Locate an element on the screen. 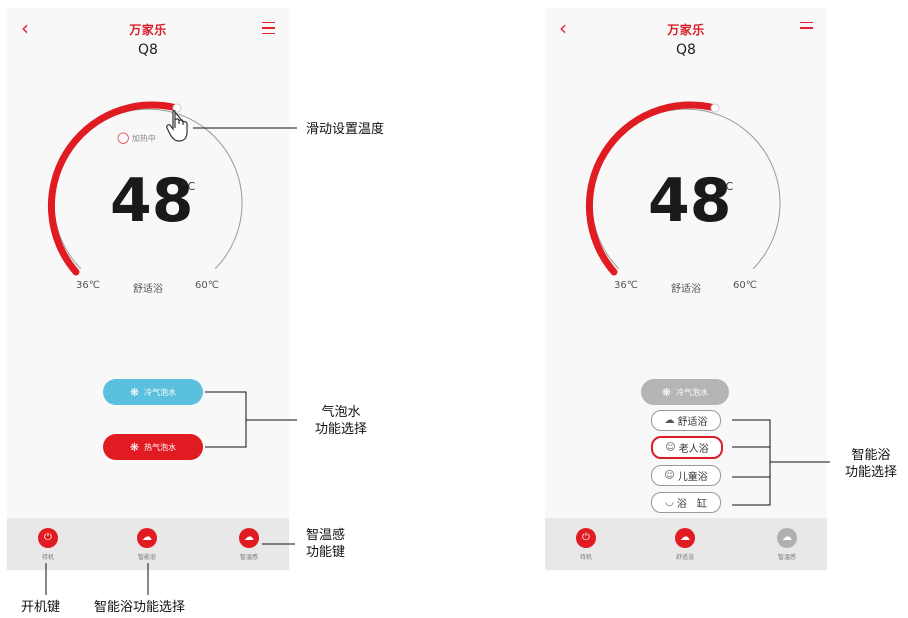 The height and width of the screenshot is (618, 908). annotation-bubble-water: 气泡水 功能选择 is located at coordinates (341, 421).